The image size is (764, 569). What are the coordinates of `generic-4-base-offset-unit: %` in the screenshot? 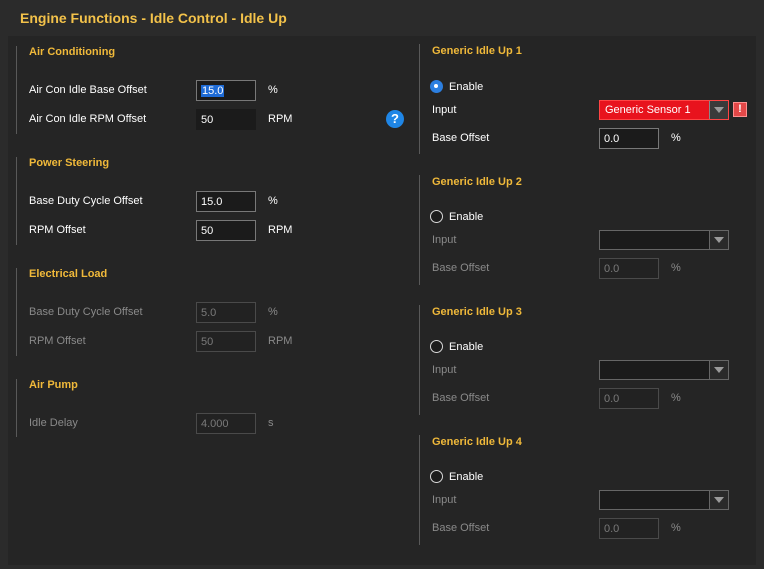 It's located at (676, 528).